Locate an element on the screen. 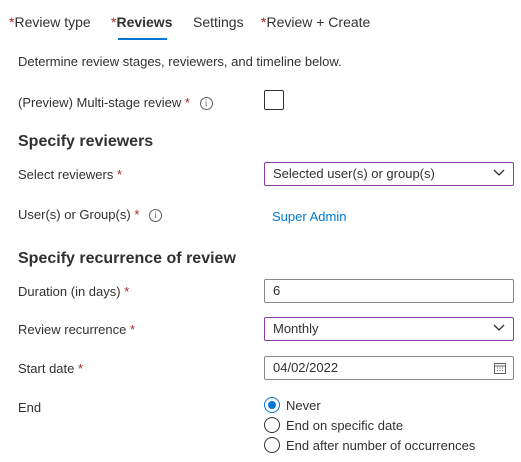 The height and width of the screenshot is (462, 521). super-admin-link: Super Admin is located at coordinates (309, 216).